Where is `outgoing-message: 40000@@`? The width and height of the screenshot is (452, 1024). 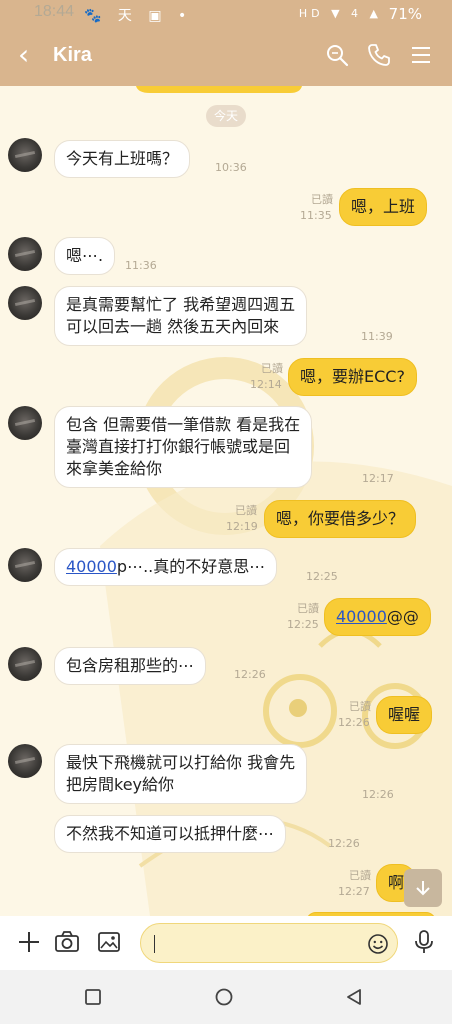
outgoing-message: 40000@@ is located at coordinates (377, 617).